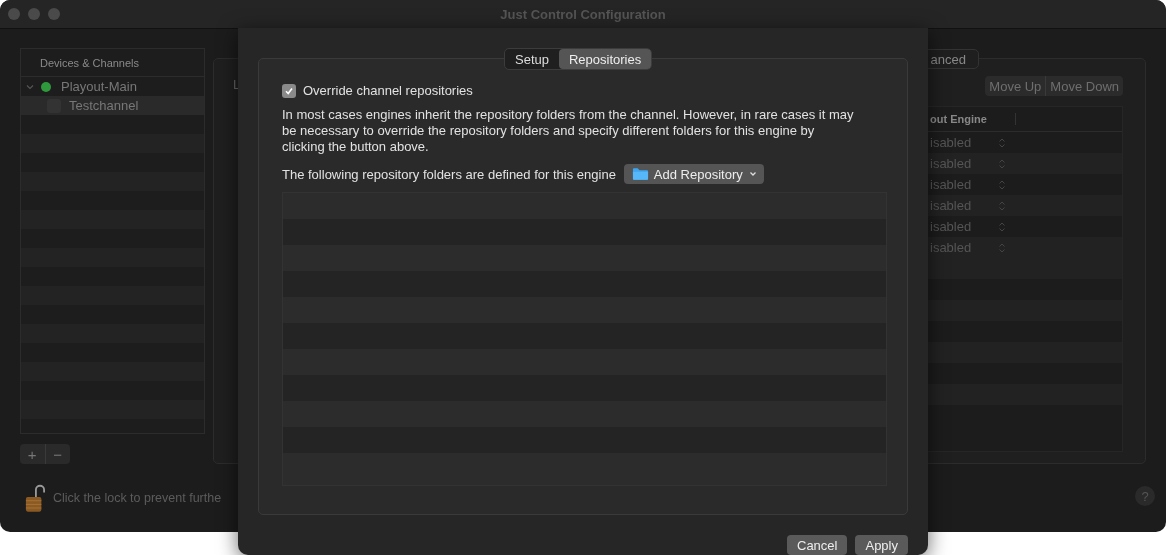 The width and height of the screenshot is (1166, 555). Describe the element at coordinates (605, 59) in the screenshot. I see `tab: Repositories` at that location.